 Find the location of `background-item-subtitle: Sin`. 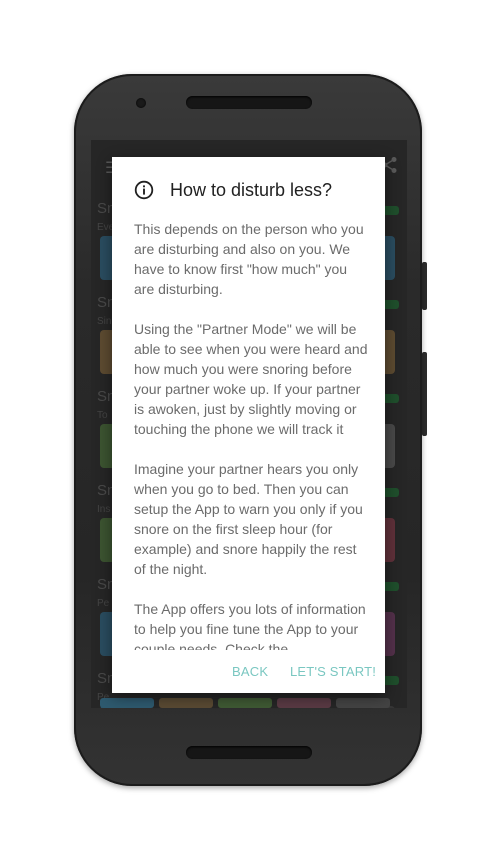

background-item-subtitle: Sin is located at coordinates (104, 321).